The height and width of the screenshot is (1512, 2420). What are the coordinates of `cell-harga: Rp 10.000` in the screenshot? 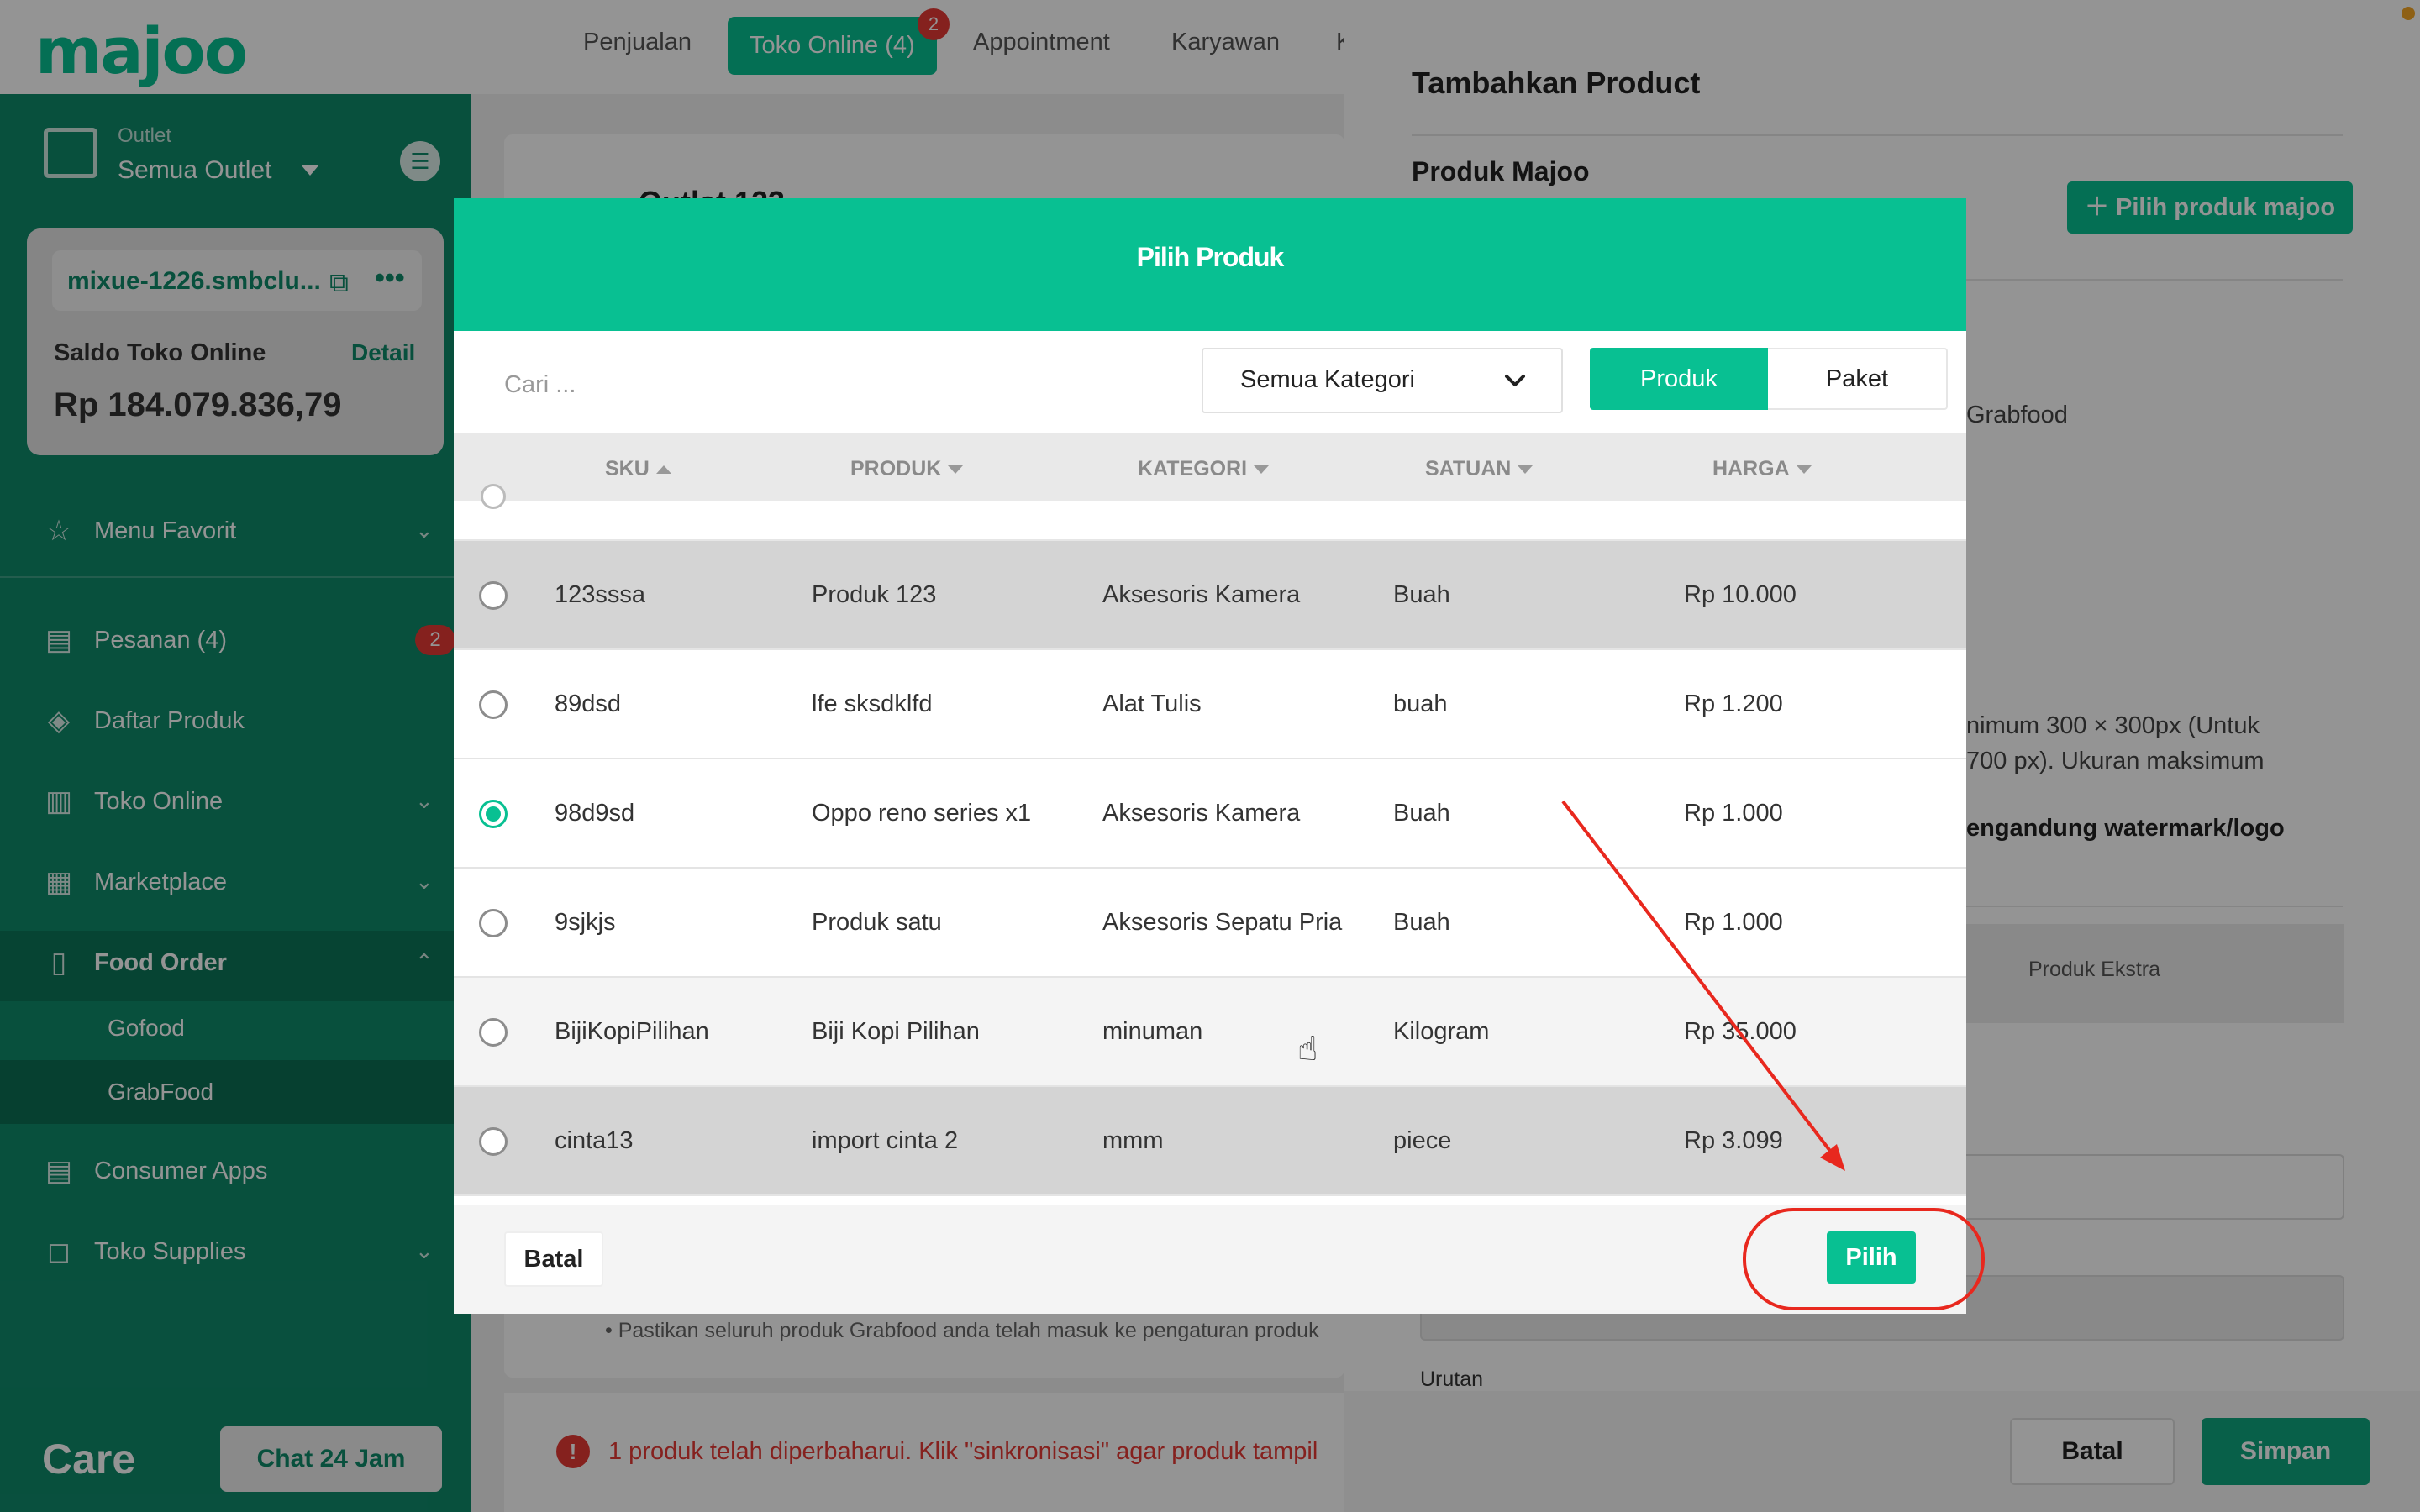 It's located at (1741, 594).